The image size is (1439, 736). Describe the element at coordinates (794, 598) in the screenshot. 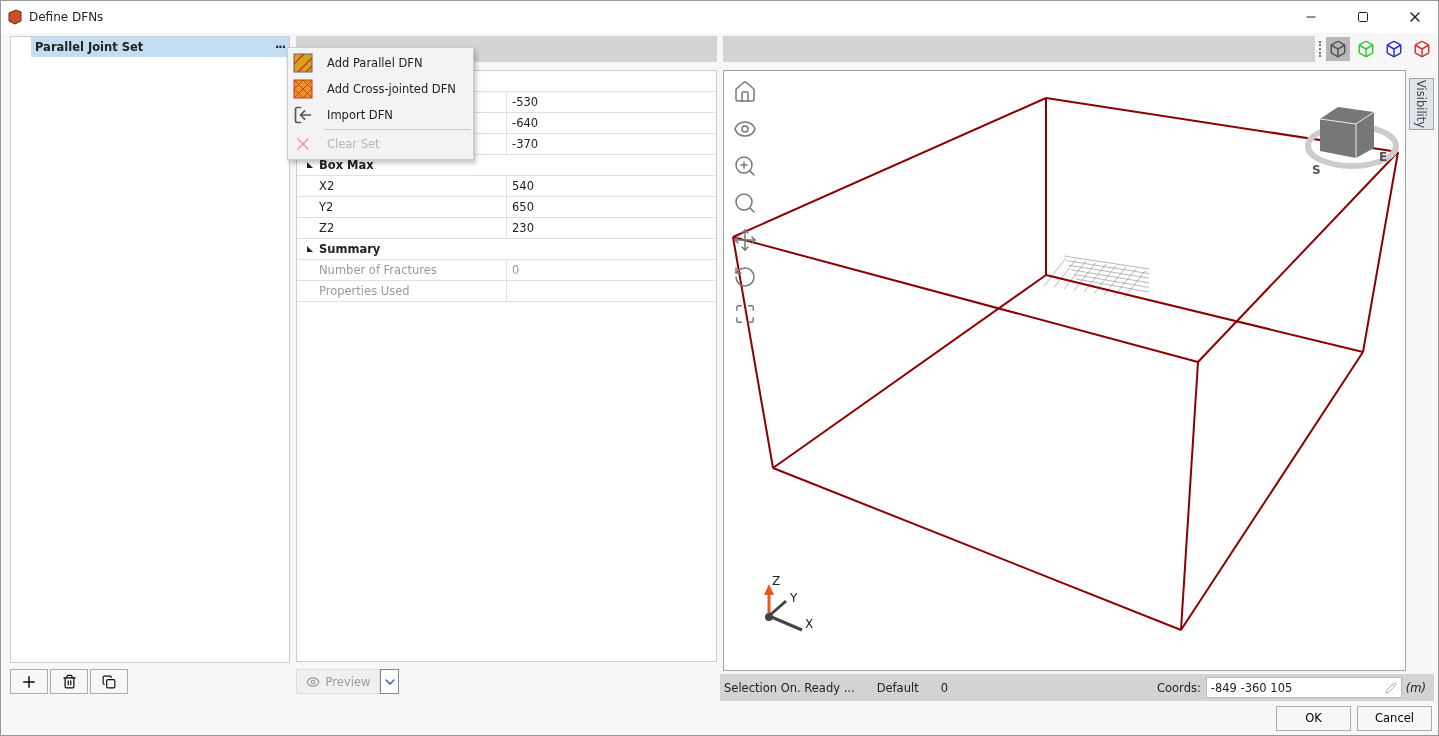

I see `axis-label: Y` at that location.